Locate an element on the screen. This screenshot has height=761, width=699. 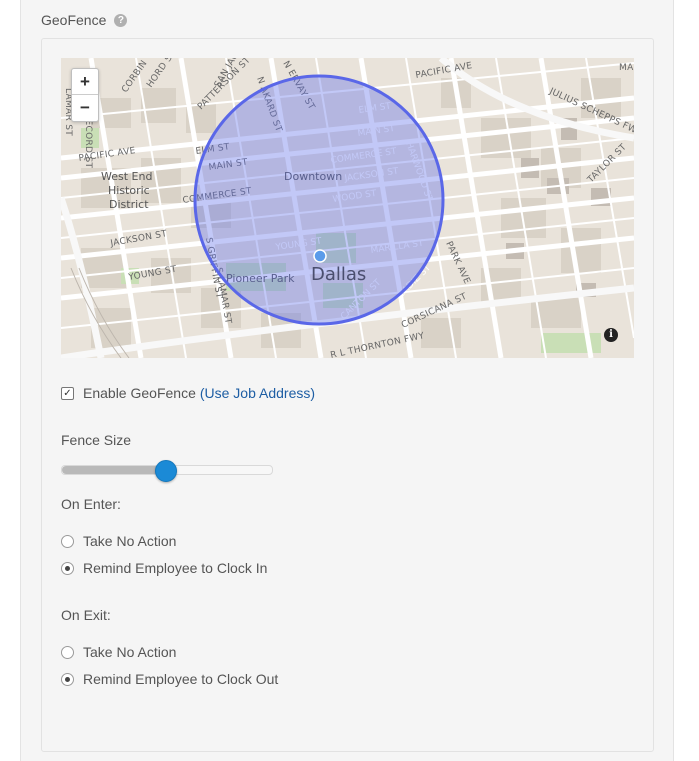
svg-text: District is located at coordinates (129, 204).